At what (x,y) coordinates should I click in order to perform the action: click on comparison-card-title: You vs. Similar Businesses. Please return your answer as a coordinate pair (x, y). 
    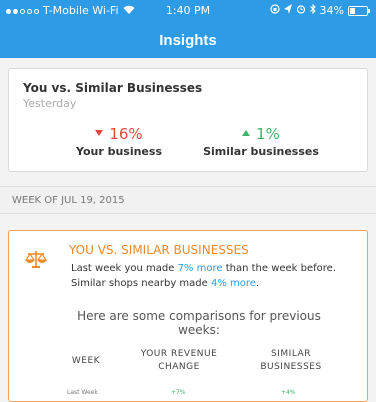
    Looking at the image, I should click on (113, 88).